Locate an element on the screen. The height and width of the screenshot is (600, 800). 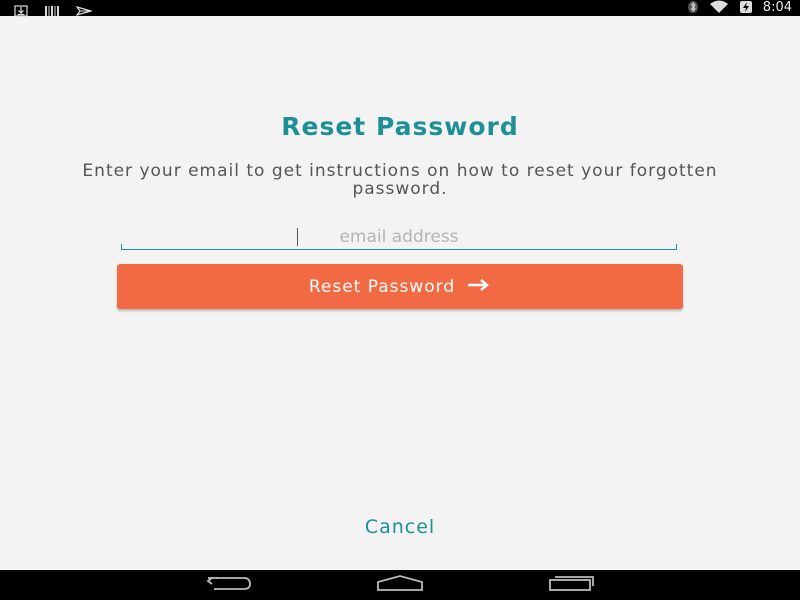
email-field is located at coordinates (399, 237).